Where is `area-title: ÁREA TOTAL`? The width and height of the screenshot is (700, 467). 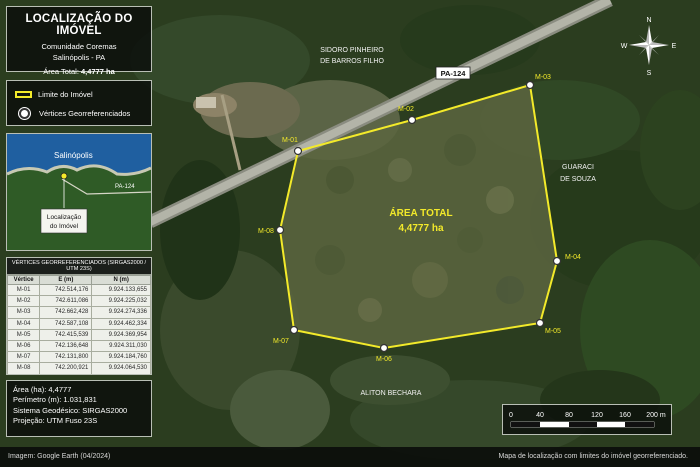
area-title: ÁREA TOTAL is located at coordinates (420, 212).